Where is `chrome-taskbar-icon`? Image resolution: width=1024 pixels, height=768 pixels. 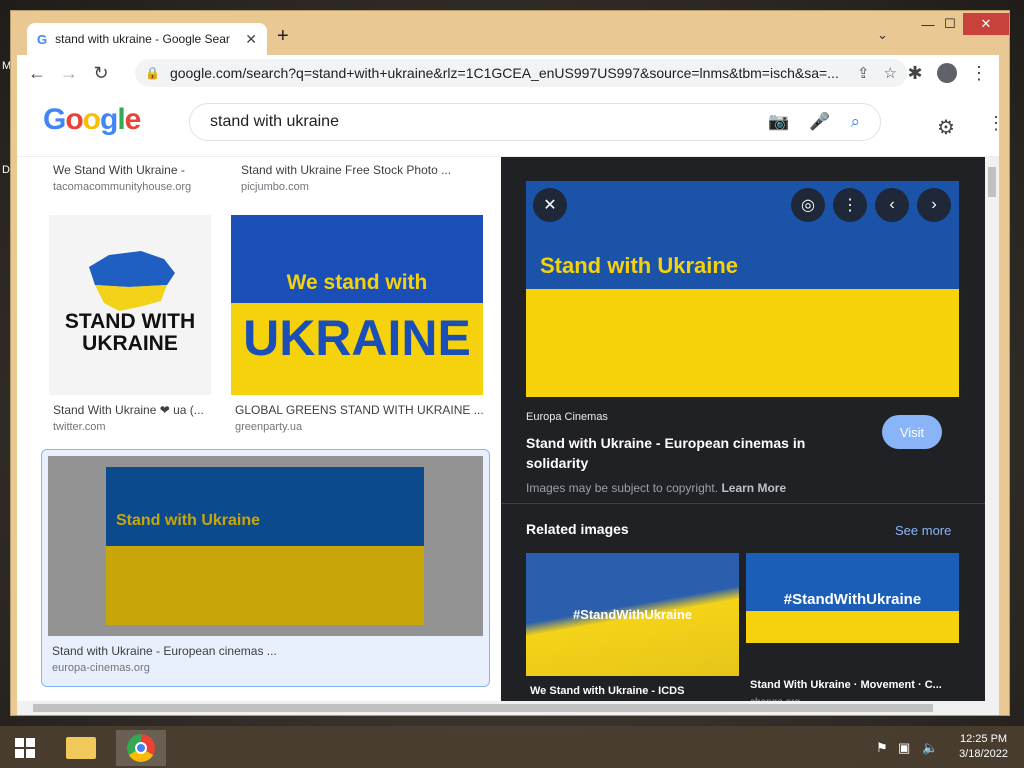
chrome-taskbar-icon is located at coordinates (141, 748).